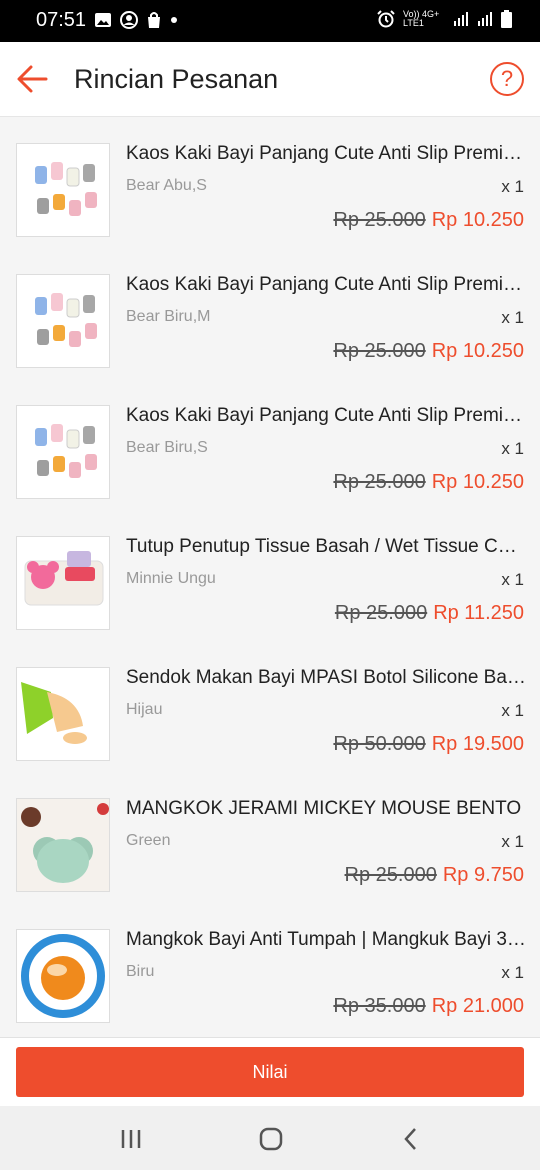 The height and width of the screenshot is (1170, 540). What do you see at coordinates (140, 971) in the screenshot?
I see `product-variant: Biru` at bounding box center [140, 971].